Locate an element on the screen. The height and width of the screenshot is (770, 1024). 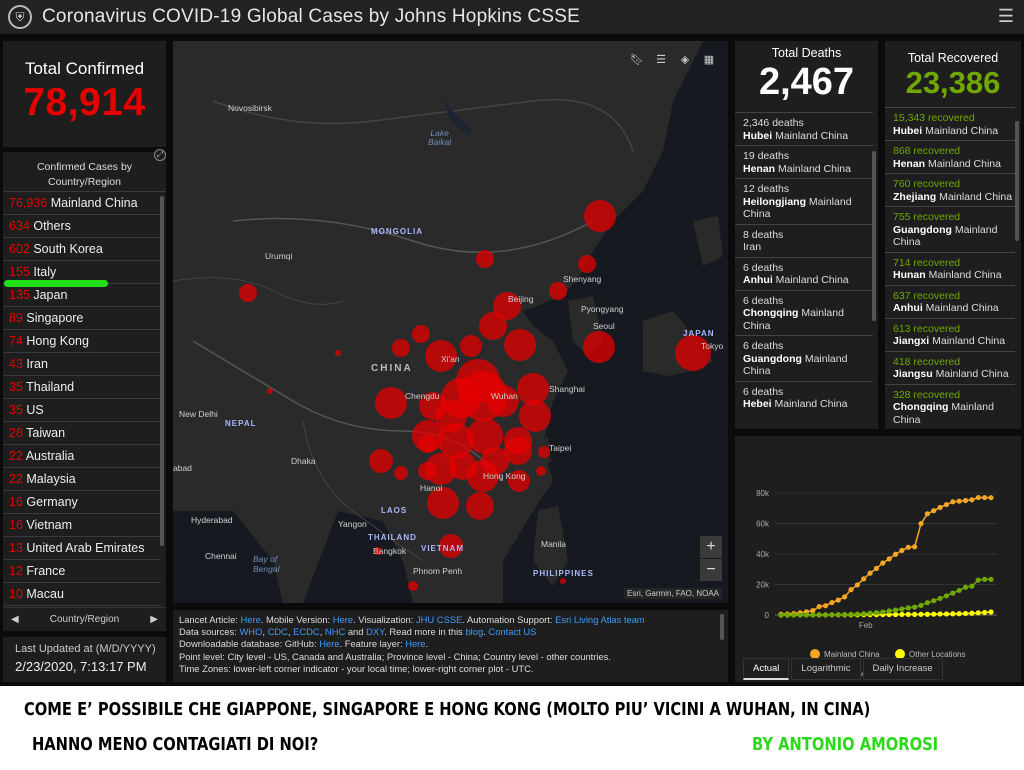
deaths-location: Hubei Mainland China is located at coordinates (808, 136).